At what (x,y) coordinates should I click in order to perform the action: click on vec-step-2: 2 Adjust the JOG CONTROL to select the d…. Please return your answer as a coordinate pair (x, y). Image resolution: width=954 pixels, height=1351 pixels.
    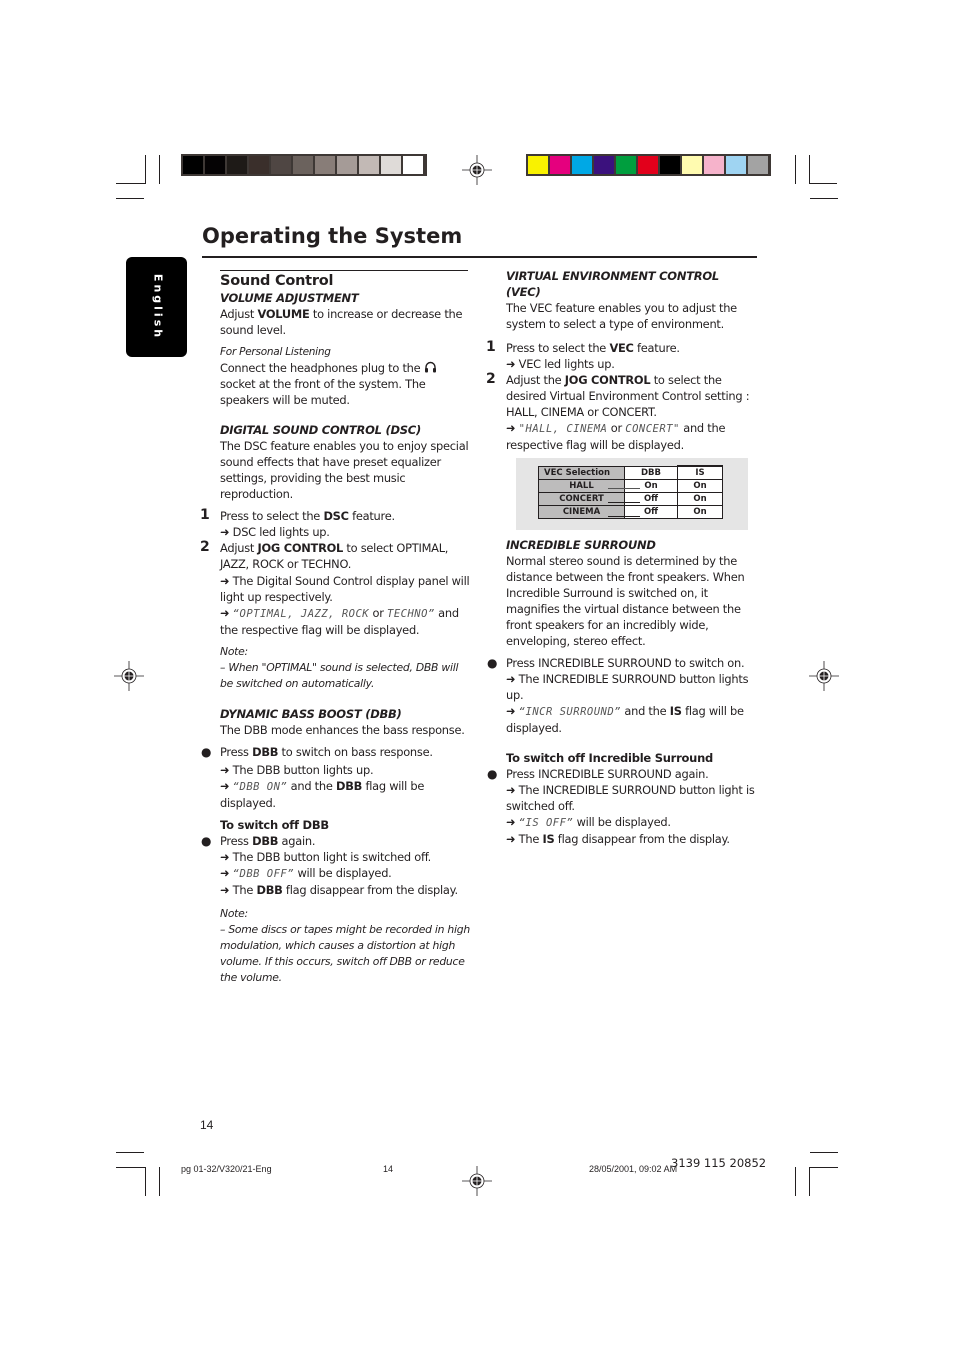
    Looking at the image, I should click on (618, 411).